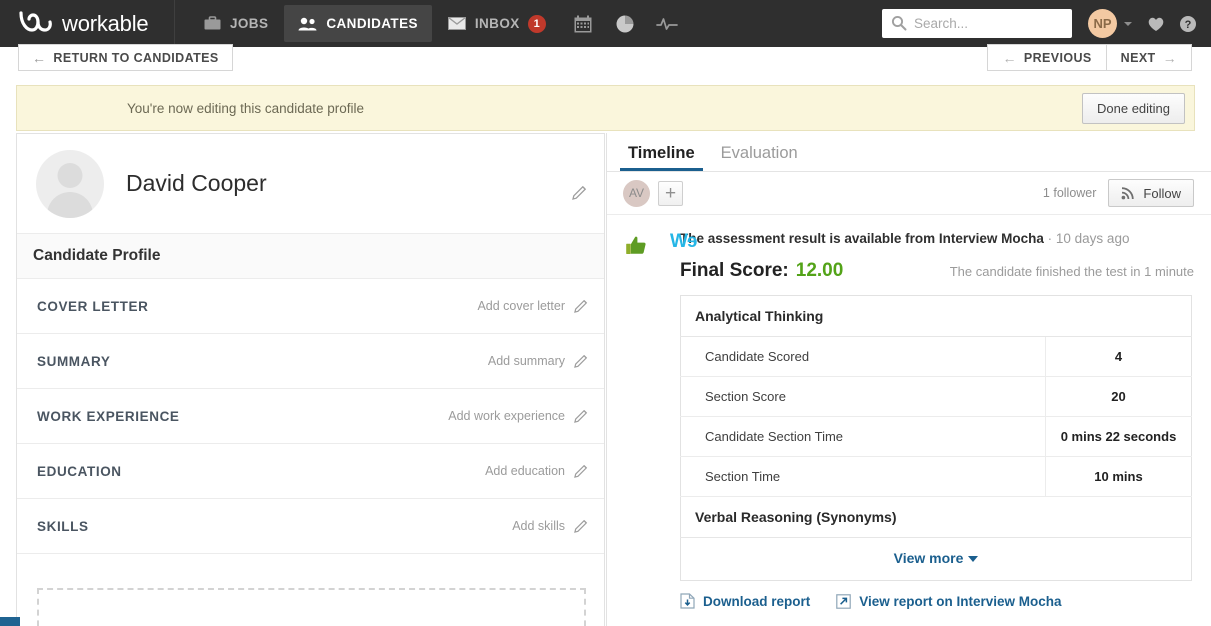 This screenshot has width=1211, height=626. Describe the element at coordinates (212, 23) in the screenshot. I see `briefcase-icon` at that location.